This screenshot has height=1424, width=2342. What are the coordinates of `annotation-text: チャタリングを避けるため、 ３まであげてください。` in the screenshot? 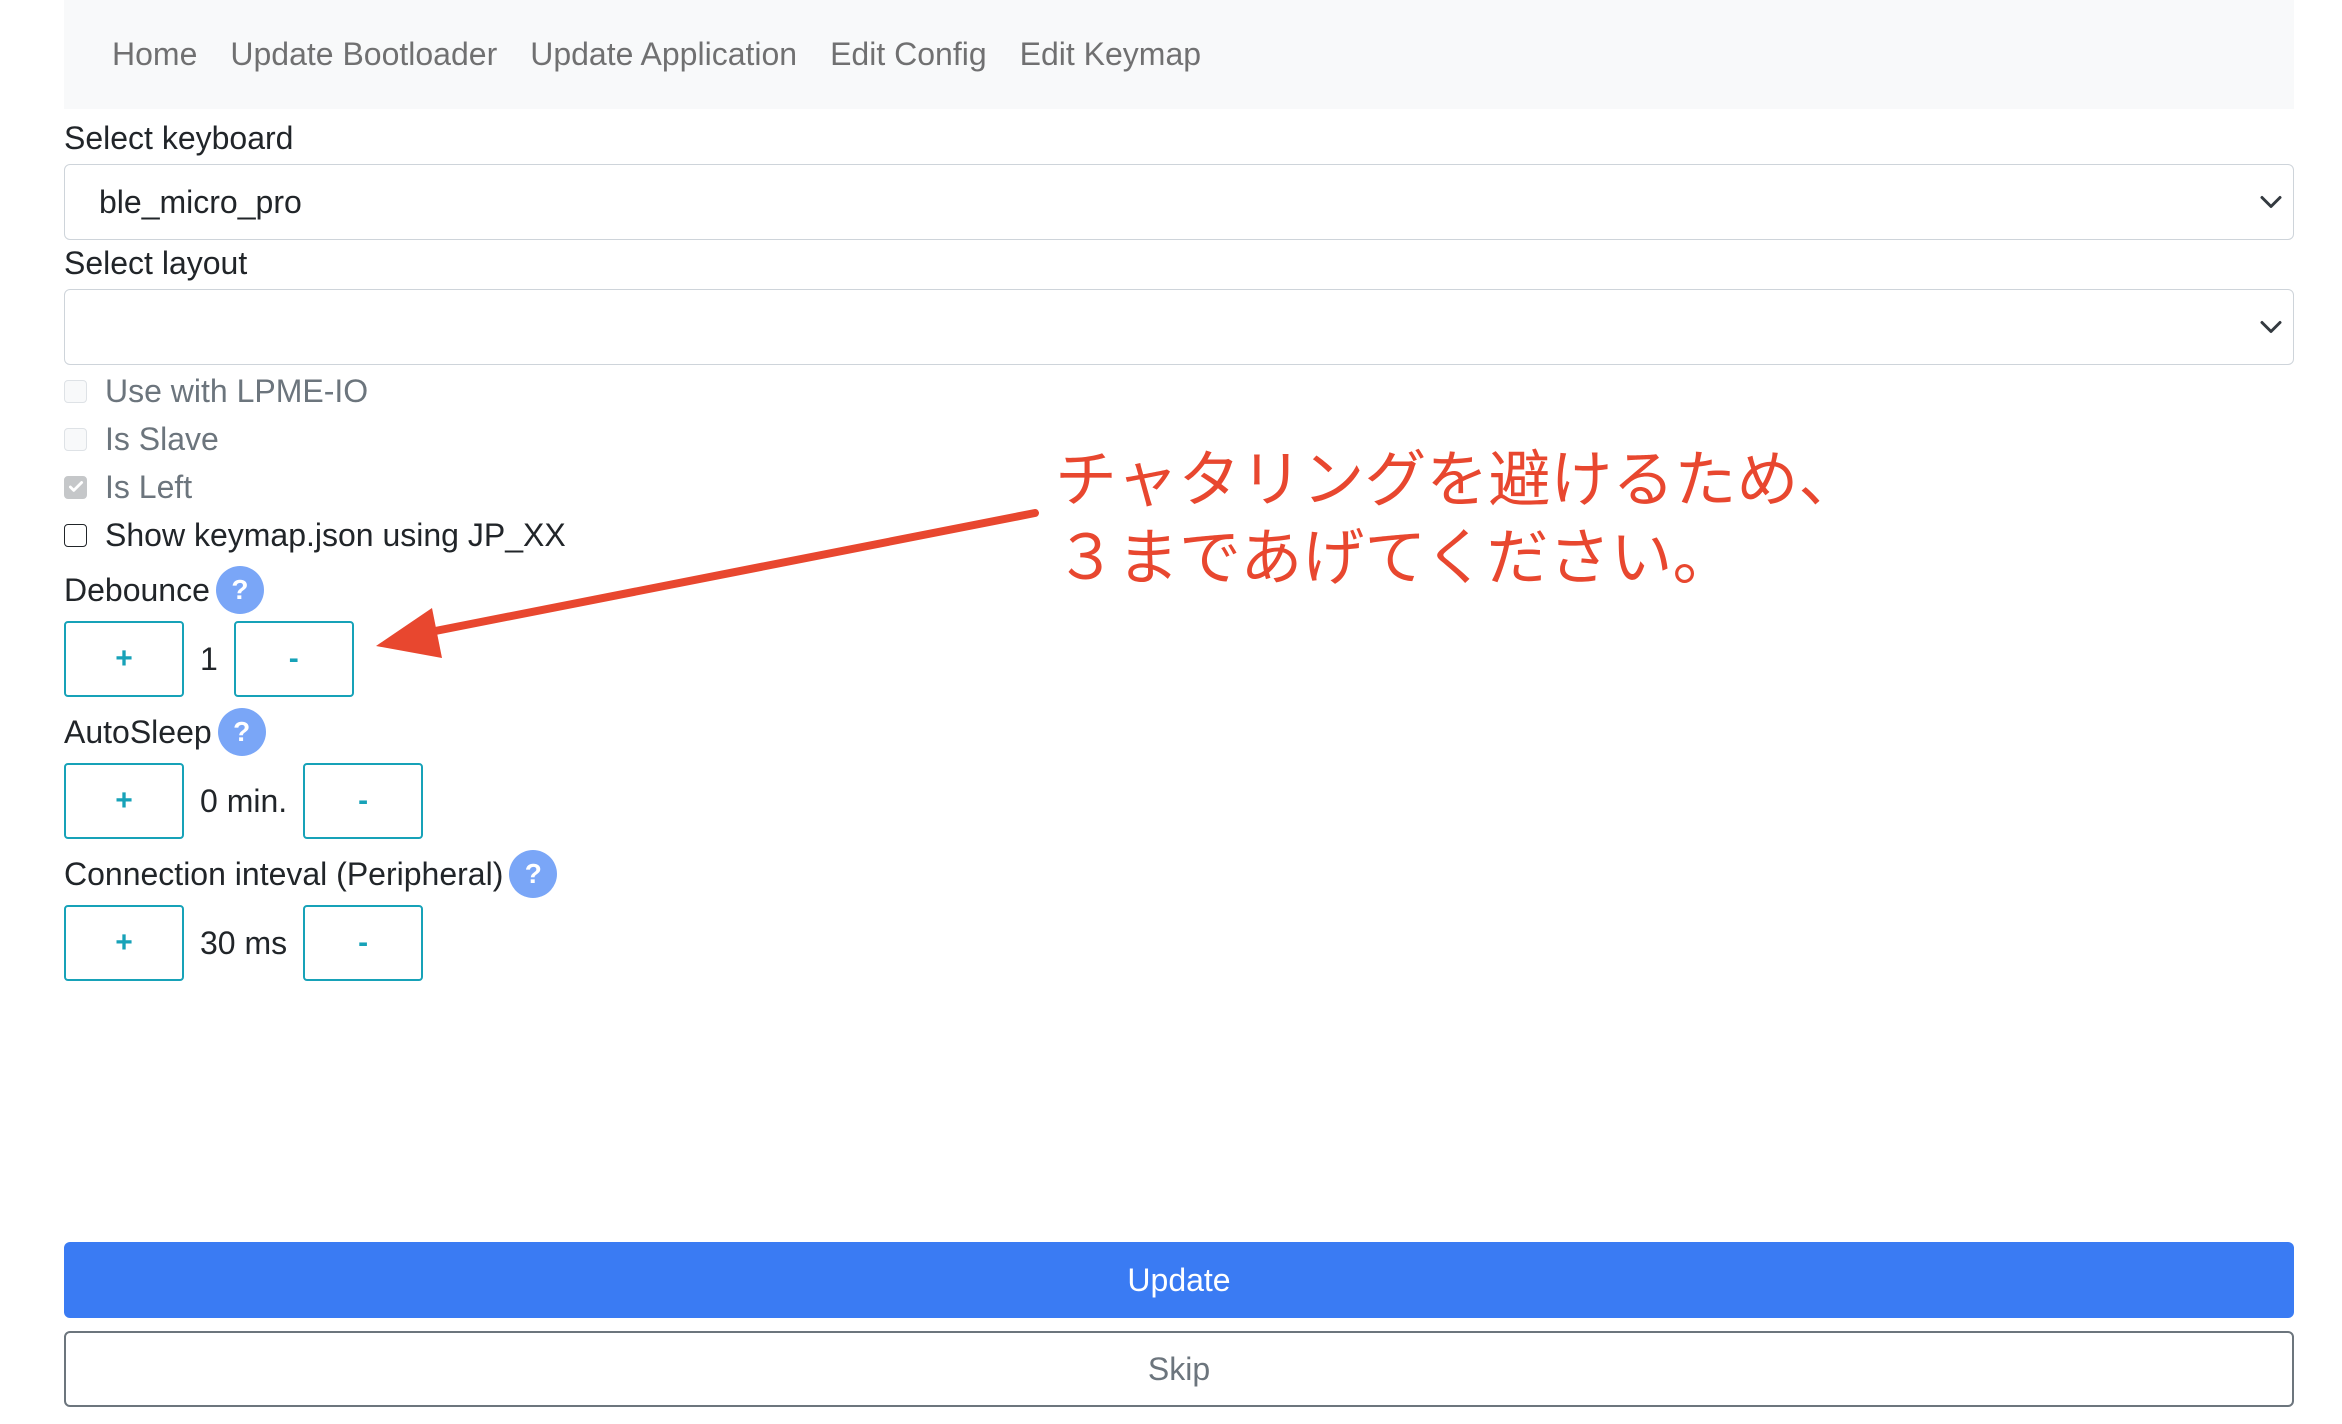 It's located at (1457, 519).